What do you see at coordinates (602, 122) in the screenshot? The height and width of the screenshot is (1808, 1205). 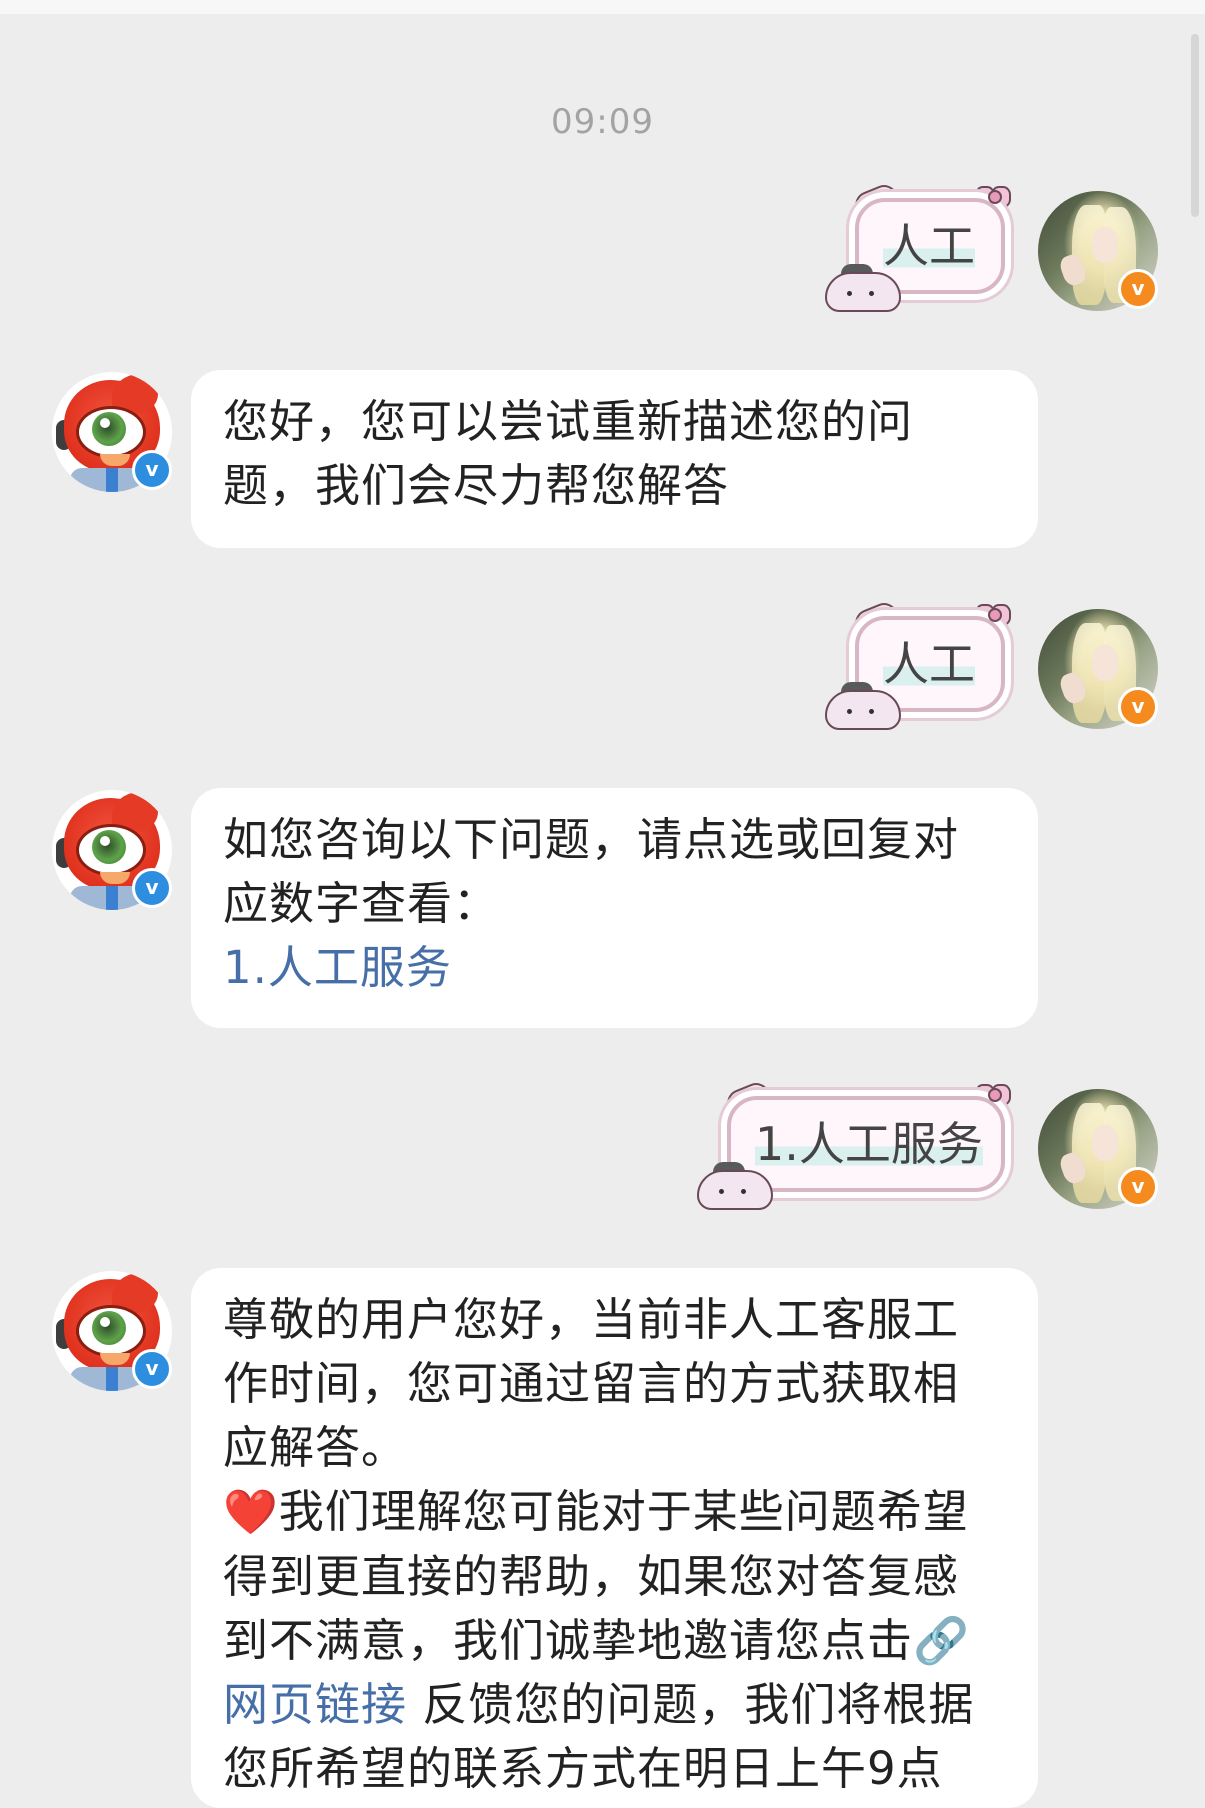 I see `time-divider: 09:09` at bounding box center [602, 122].